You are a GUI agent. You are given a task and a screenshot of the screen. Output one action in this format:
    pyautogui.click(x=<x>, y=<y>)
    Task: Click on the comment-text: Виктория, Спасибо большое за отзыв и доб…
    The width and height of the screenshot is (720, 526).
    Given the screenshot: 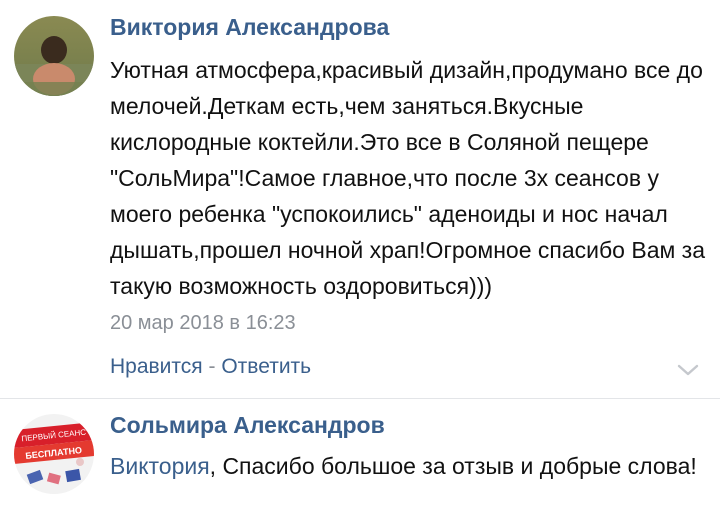 What is the action you would take?
    pyautogui.click(x=410, y=466)
    